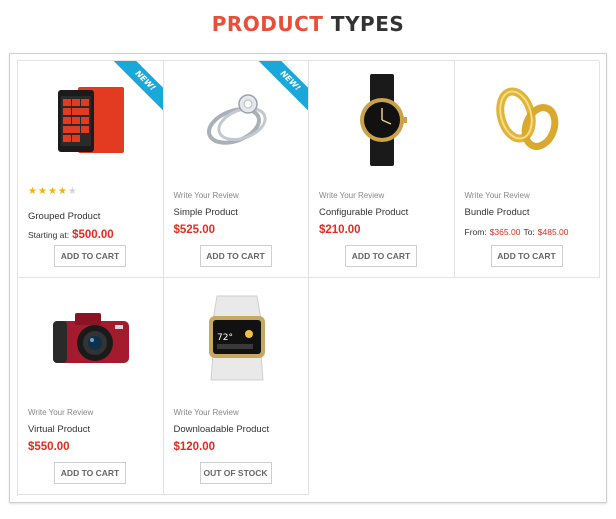 The image size is (616, 519). I want to click on svg-text: 72°, so click(225, 338).